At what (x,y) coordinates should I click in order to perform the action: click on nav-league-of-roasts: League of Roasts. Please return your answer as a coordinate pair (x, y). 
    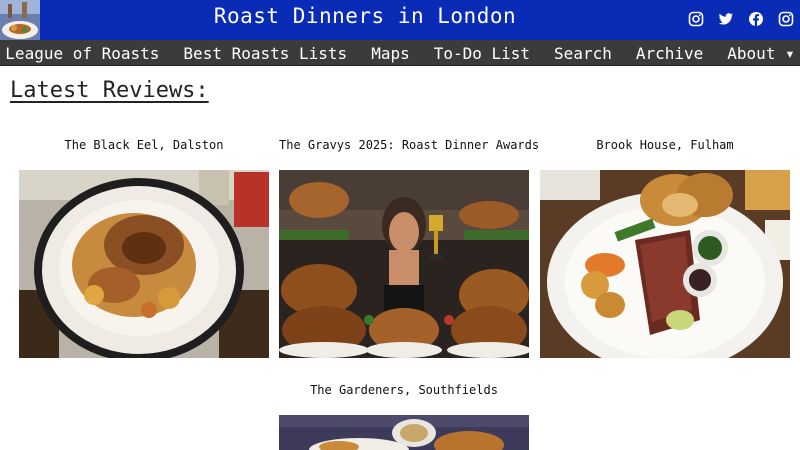
    Looking at the image, I should click on (85, 53).